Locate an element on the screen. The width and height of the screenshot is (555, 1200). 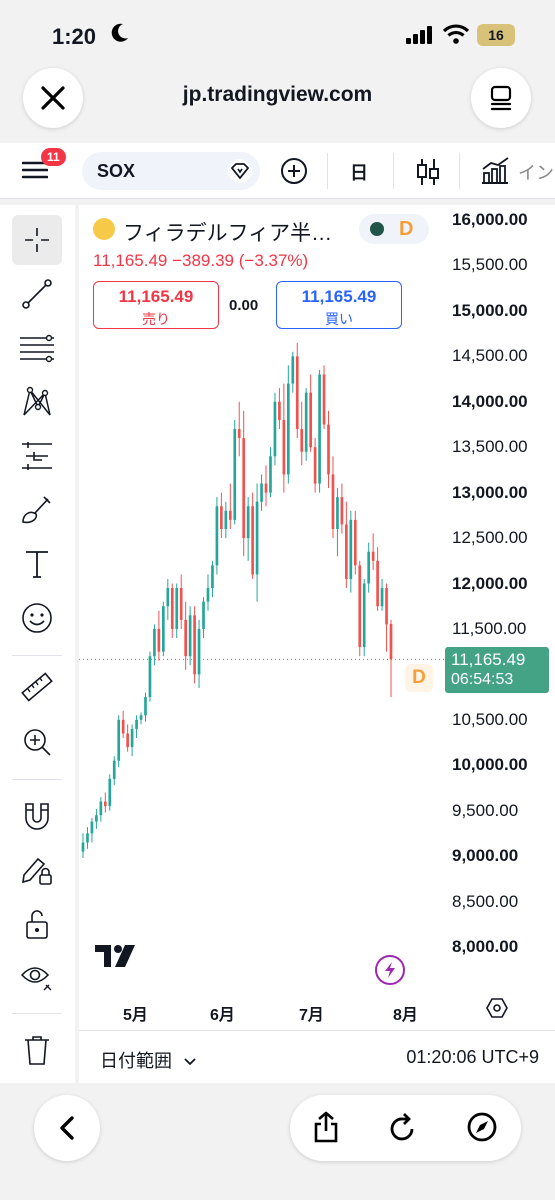
lock-all-tool is located at coordinates (37, 924).